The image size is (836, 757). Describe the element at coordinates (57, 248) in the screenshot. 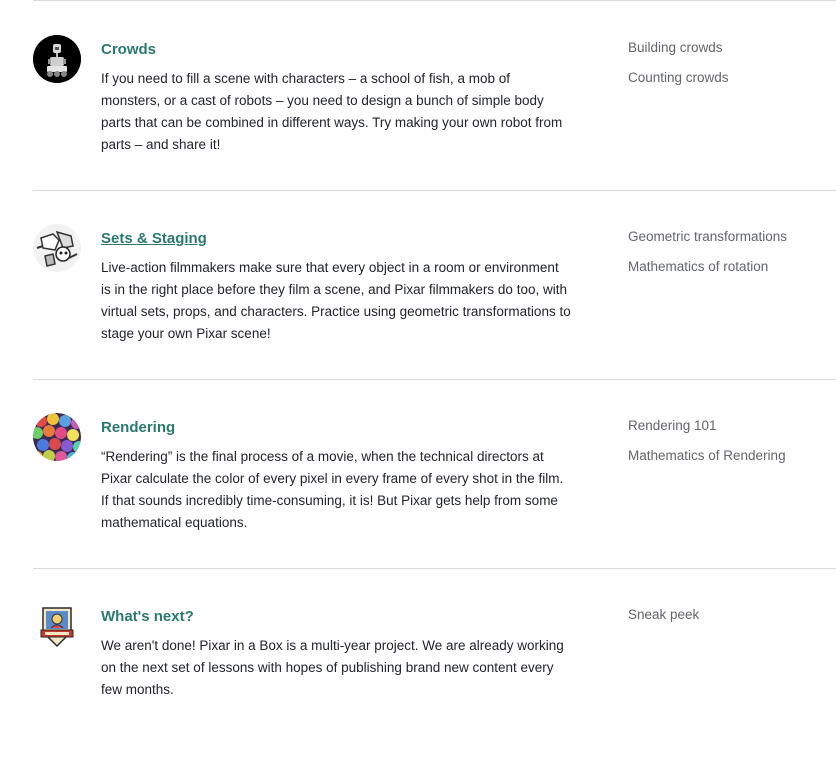

I see `sketch-icon` at that location.